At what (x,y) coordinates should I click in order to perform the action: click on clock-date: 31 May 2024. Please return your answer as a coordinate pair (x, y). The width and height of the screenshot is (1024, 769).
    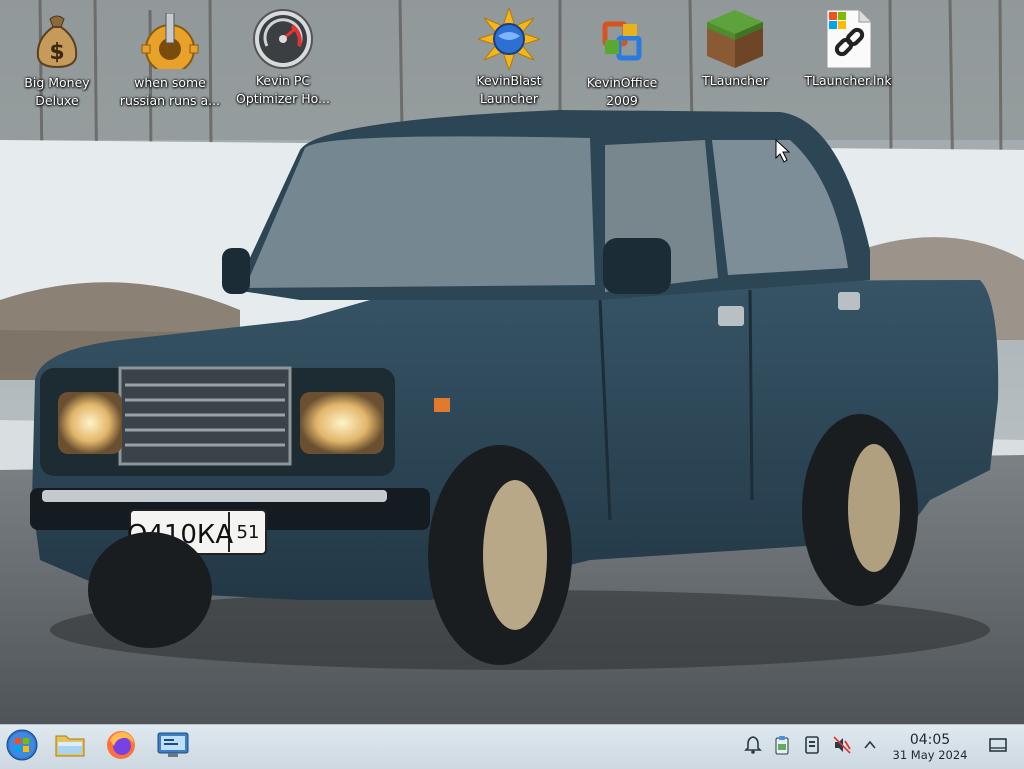
    Looking at the image, I should click on (930, 755).